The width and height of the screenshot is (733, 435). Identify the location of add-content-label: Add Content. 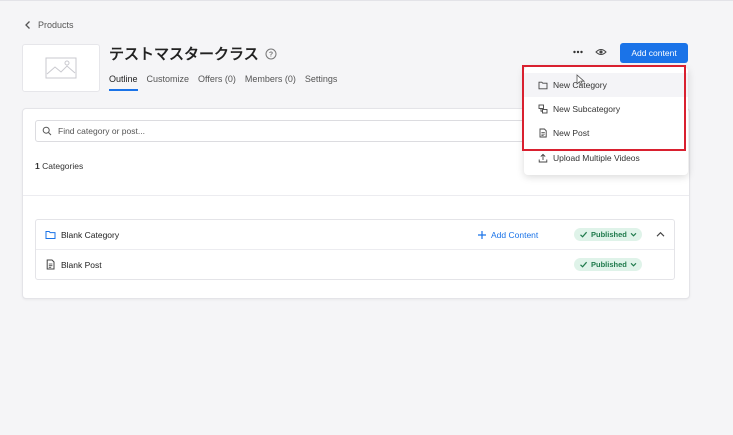
(515, 234).